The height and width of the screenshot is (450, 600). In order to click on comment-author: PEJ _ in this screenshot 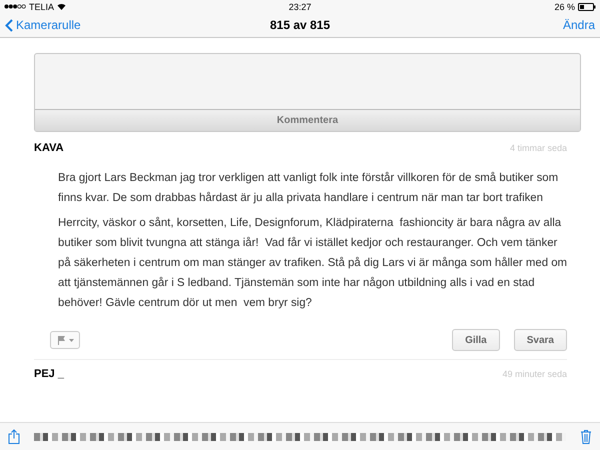, I will do `click(49, 374)`.